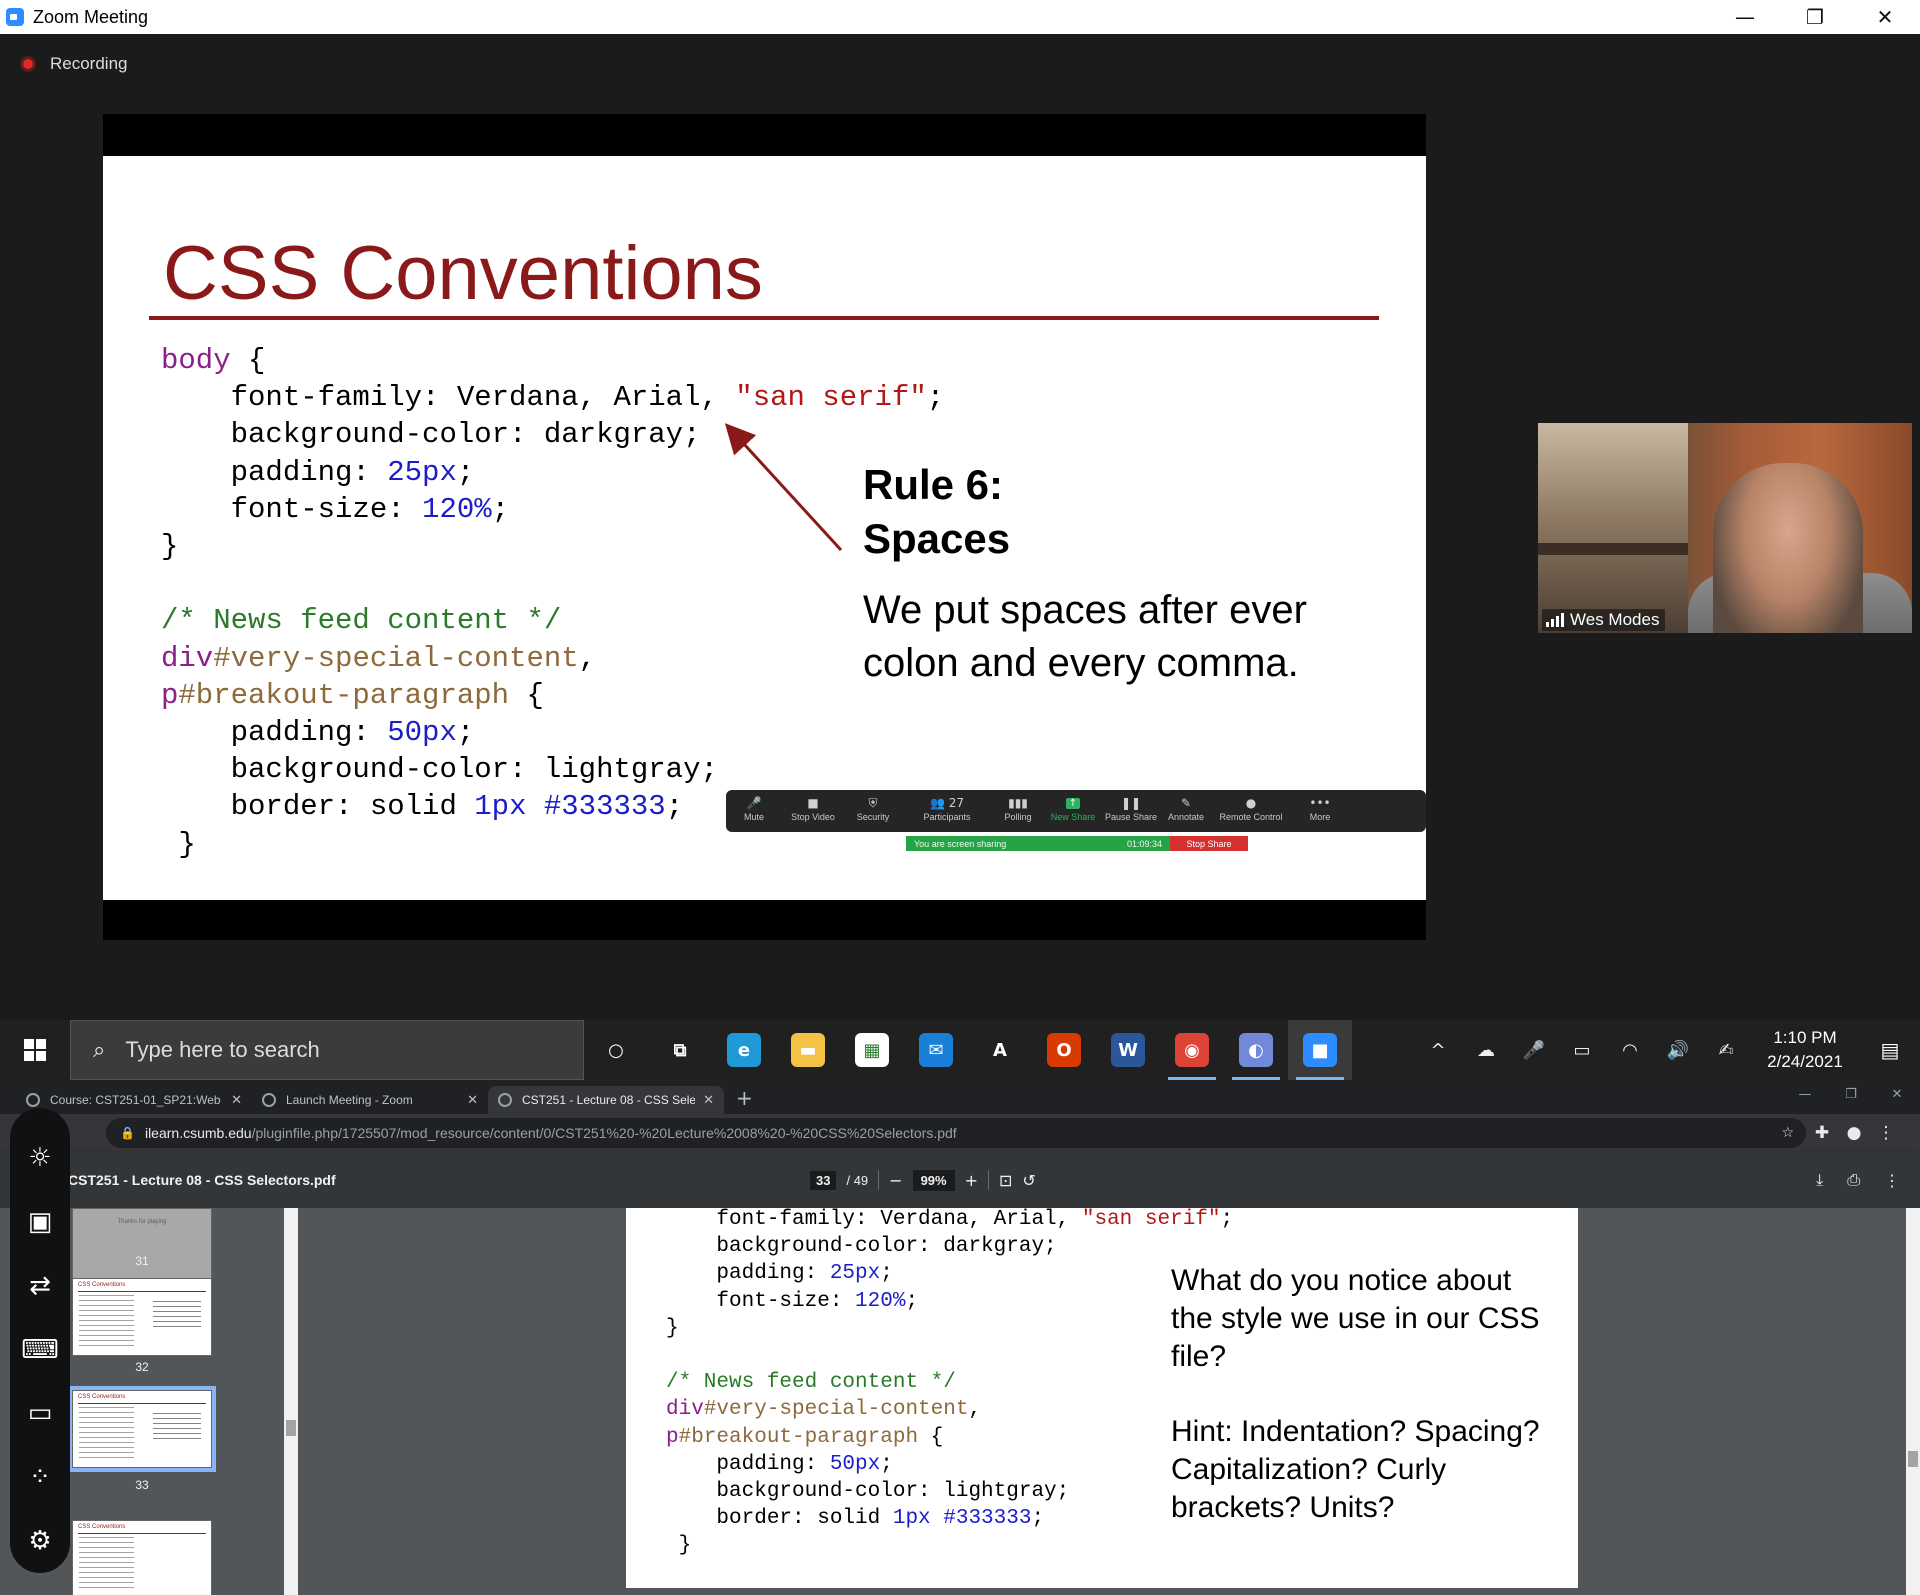  I want to click on microphone-icon: 🎤, so click(1534, 1050).